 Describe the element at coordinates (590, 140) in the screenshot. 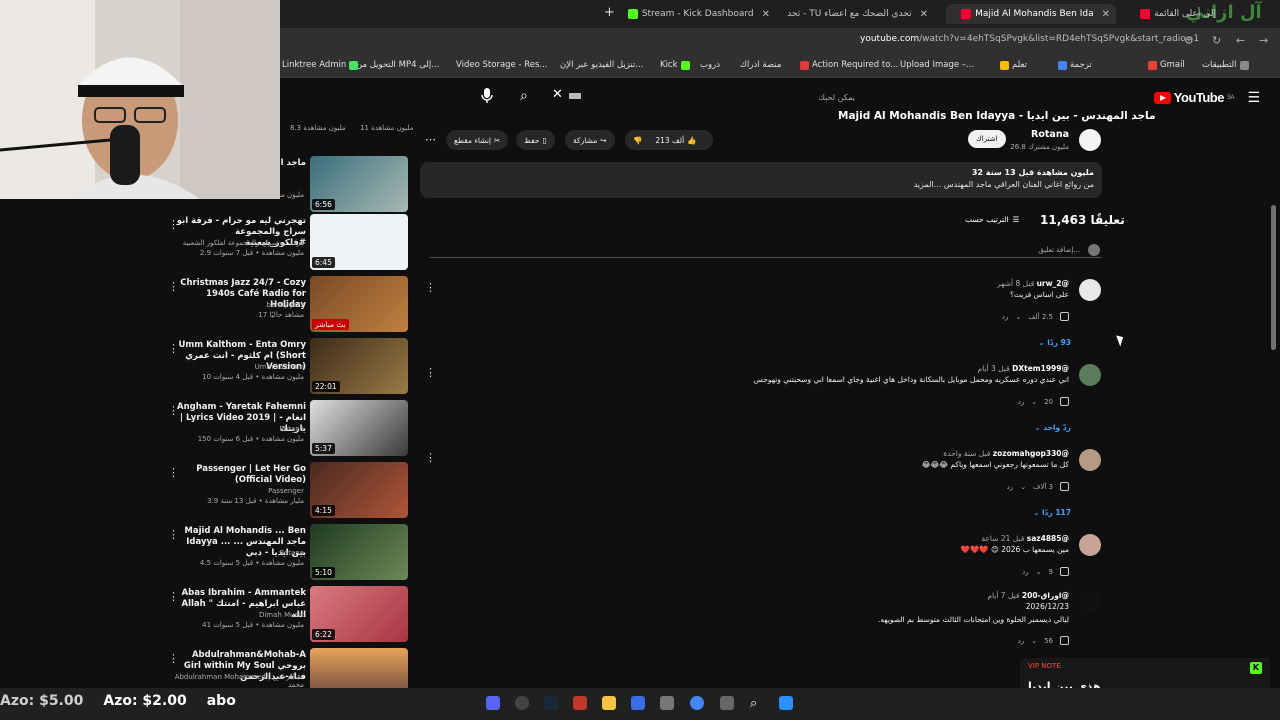

I see `share-button: مشاركة ↪` at that location.